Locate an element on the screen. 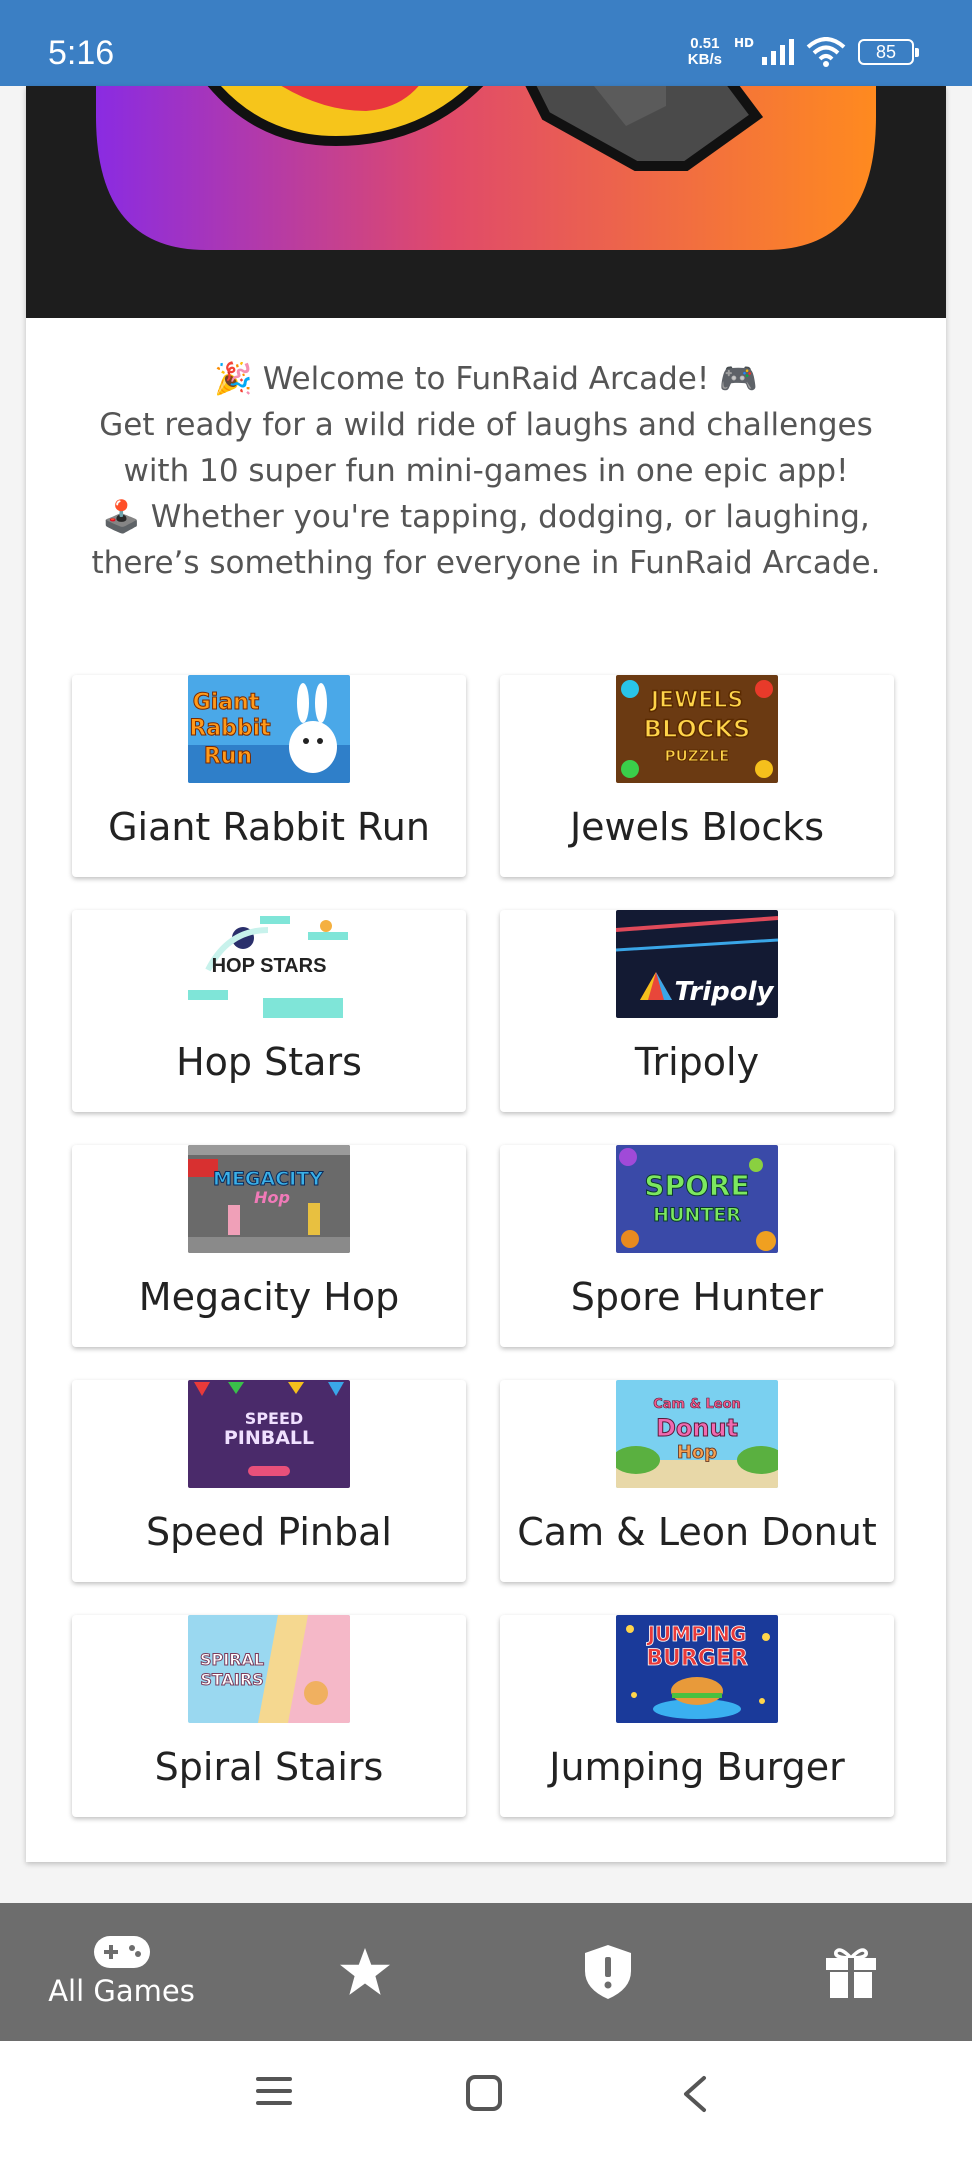 Image resolution: width=972 pixels, height=2160 pixels. network-type-tag: HD is located at coordinates (743, 43).